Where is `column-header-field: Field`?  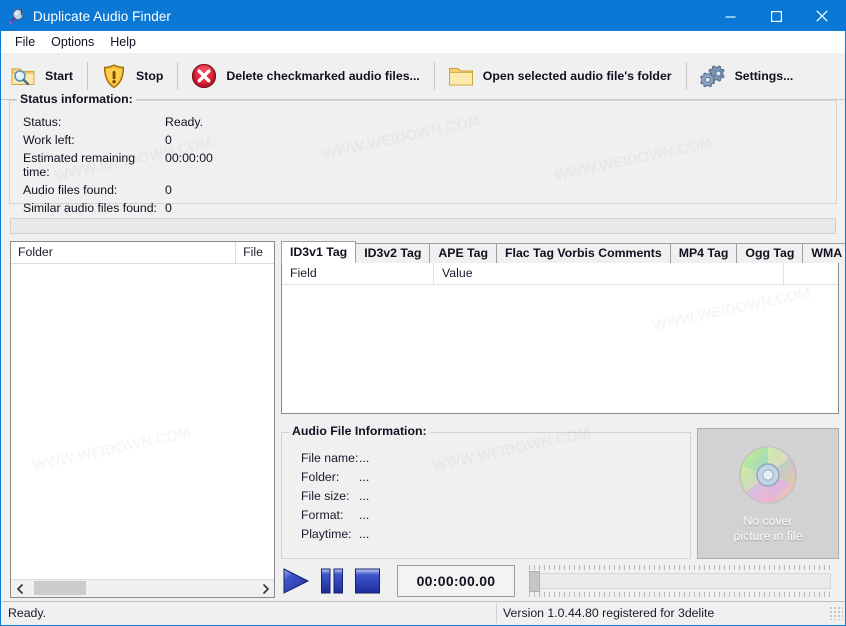 column-header-field: Field is located at coordinates (358, 273).